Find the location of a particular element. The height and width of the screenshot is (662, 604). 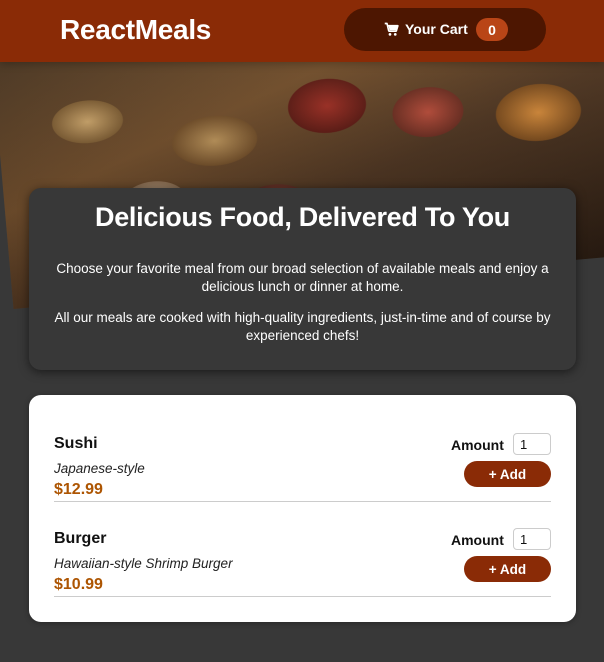

meal-name: Sushi is located at coordinates (76, 443).